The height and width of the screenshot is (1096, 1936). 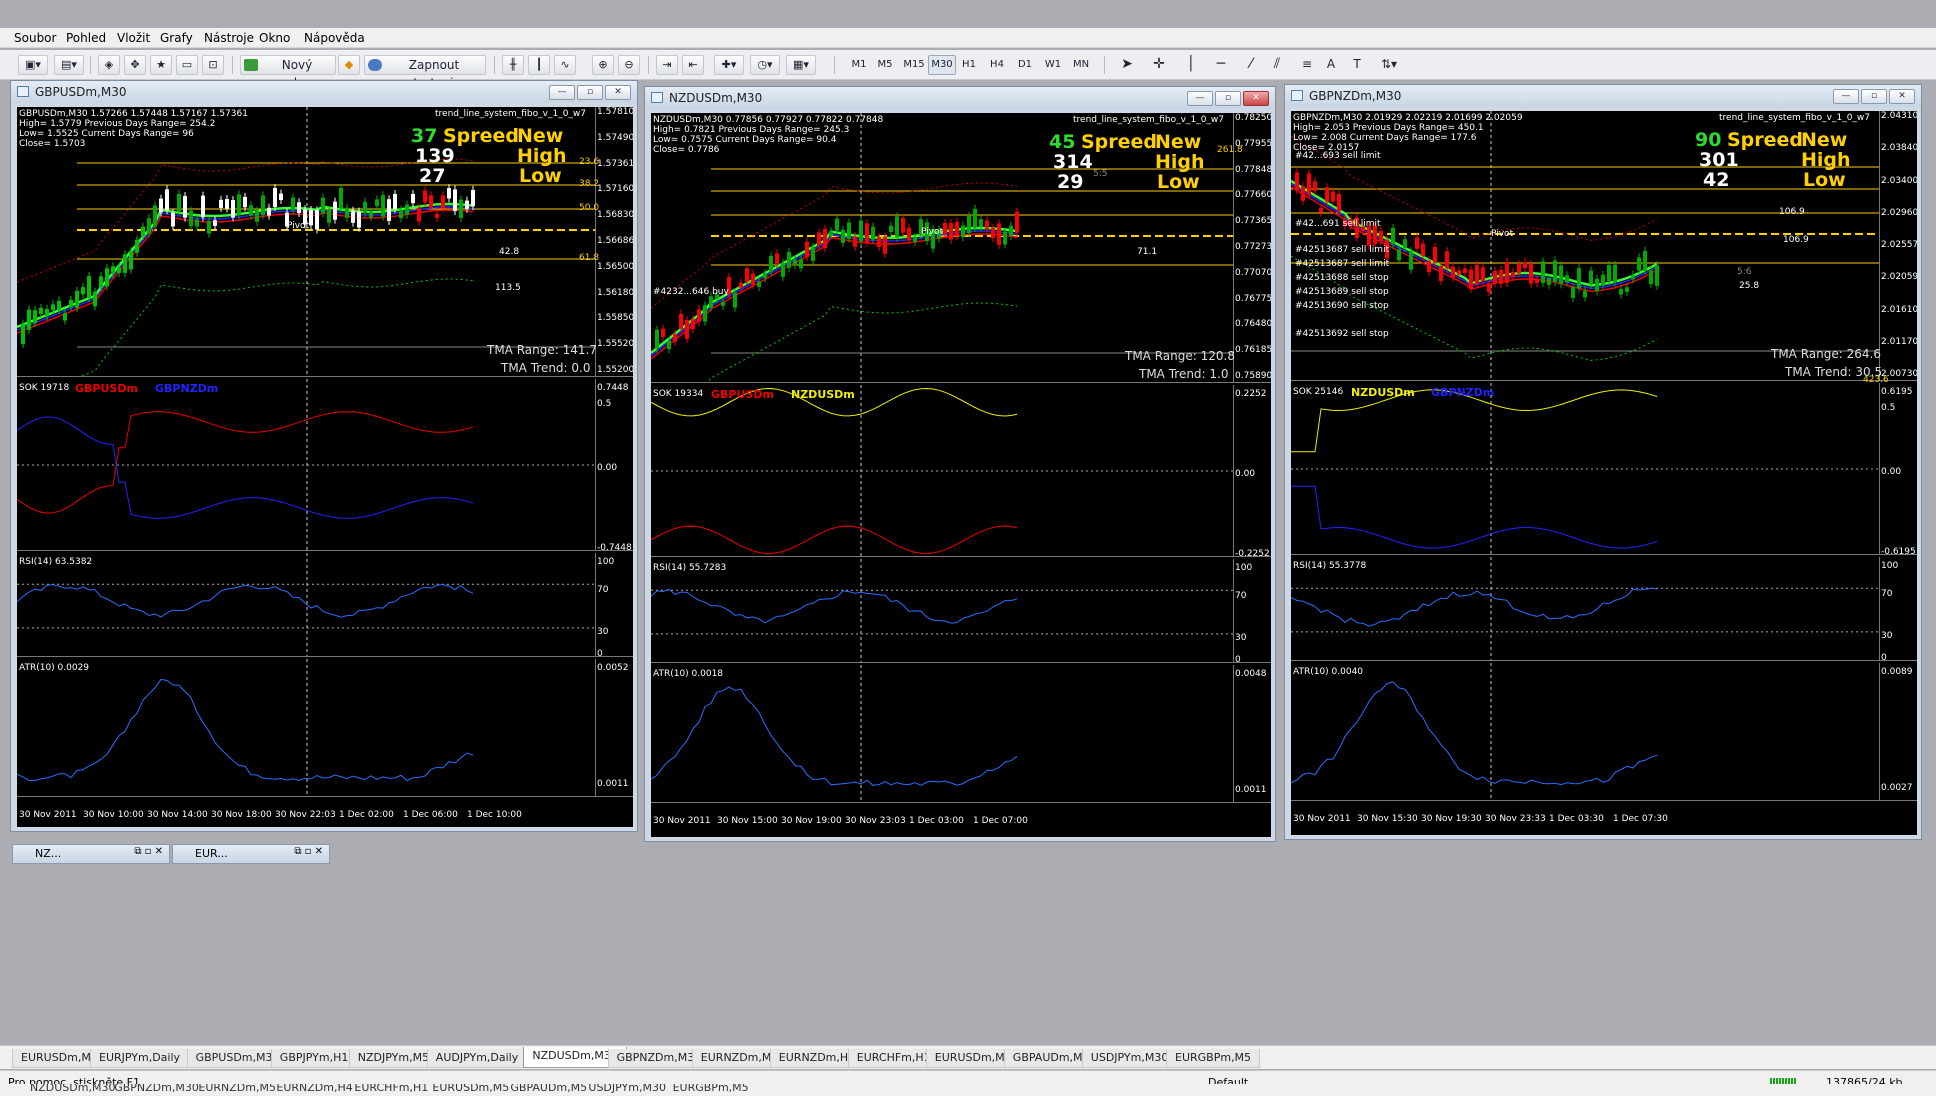 What do you see at coordinates (349, 65) in the screenshot?
I see `metaeditor-icon: ◆` at bounding box center [349, 65].